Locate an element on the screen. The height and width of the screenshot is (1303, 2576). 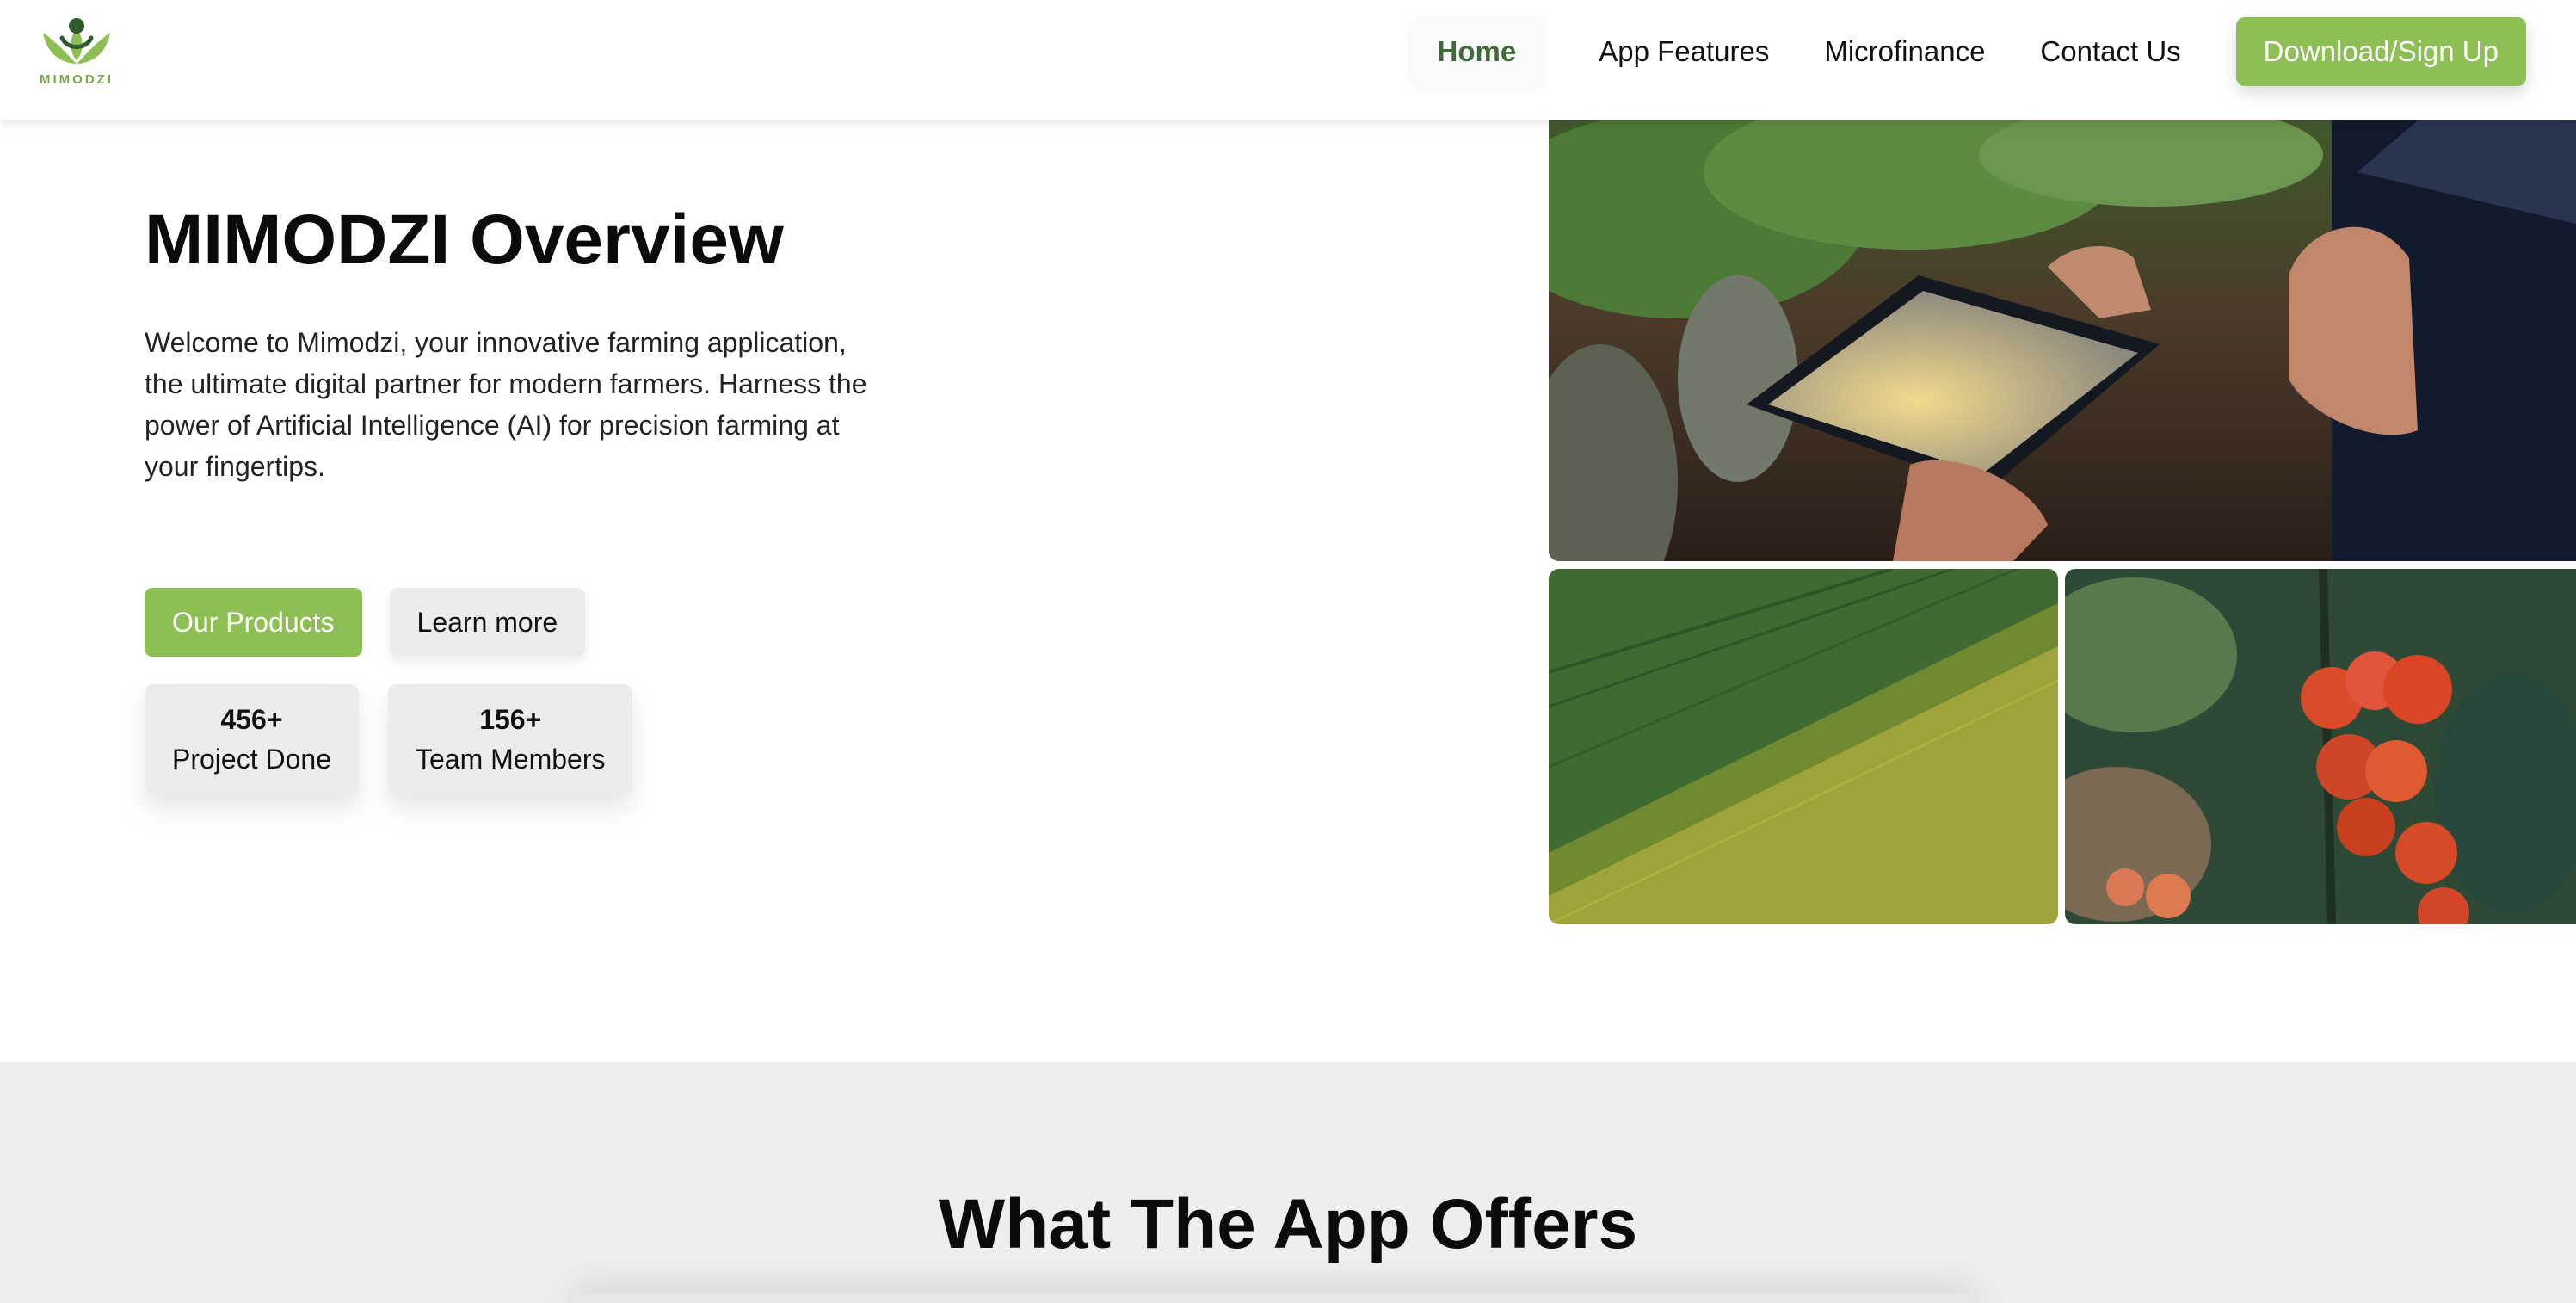
nav-microfinance: Microfinance is located at coordinates (1904, 51).